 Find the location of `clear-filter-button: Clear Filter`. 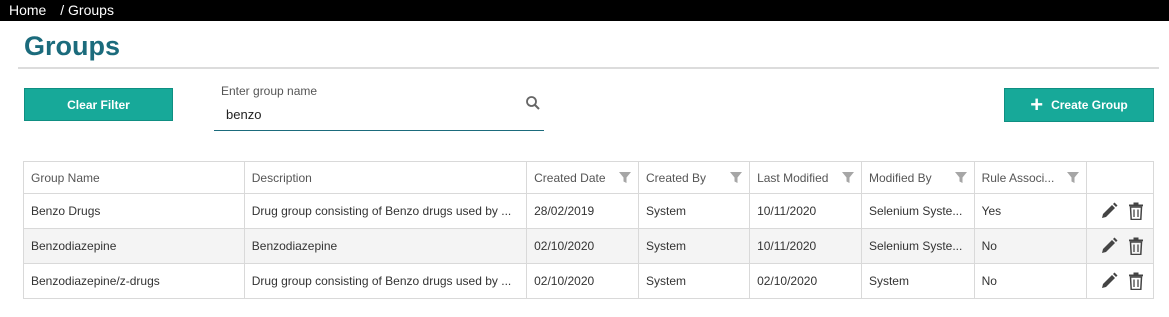

clear-filter-button: Clear Filter is located at coordinates (98, 104).